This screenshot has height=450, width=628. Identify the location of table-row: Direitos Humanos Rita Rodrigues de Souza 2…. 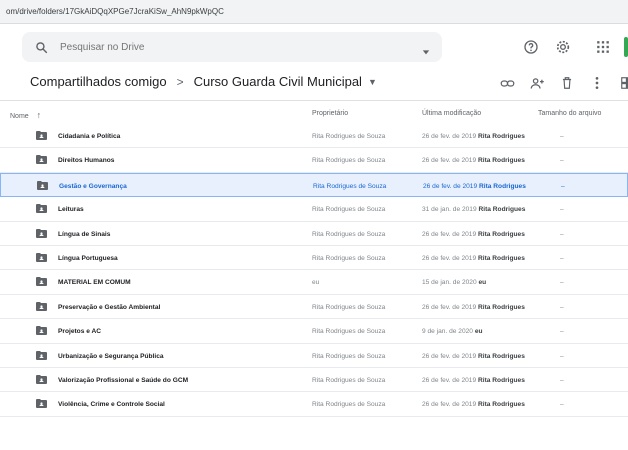
(314, 160).